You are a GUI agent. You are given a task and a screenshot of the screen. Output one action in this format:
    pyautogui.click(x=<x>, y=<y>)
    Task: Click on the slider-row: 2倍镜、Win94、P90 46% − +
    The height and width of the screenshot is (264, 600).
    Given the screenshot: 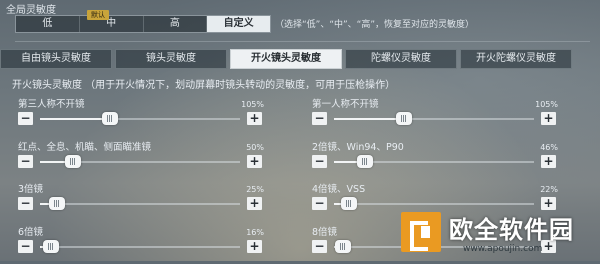 What is the action you would take?
    pyautogui.click(x=447, y=159)
    